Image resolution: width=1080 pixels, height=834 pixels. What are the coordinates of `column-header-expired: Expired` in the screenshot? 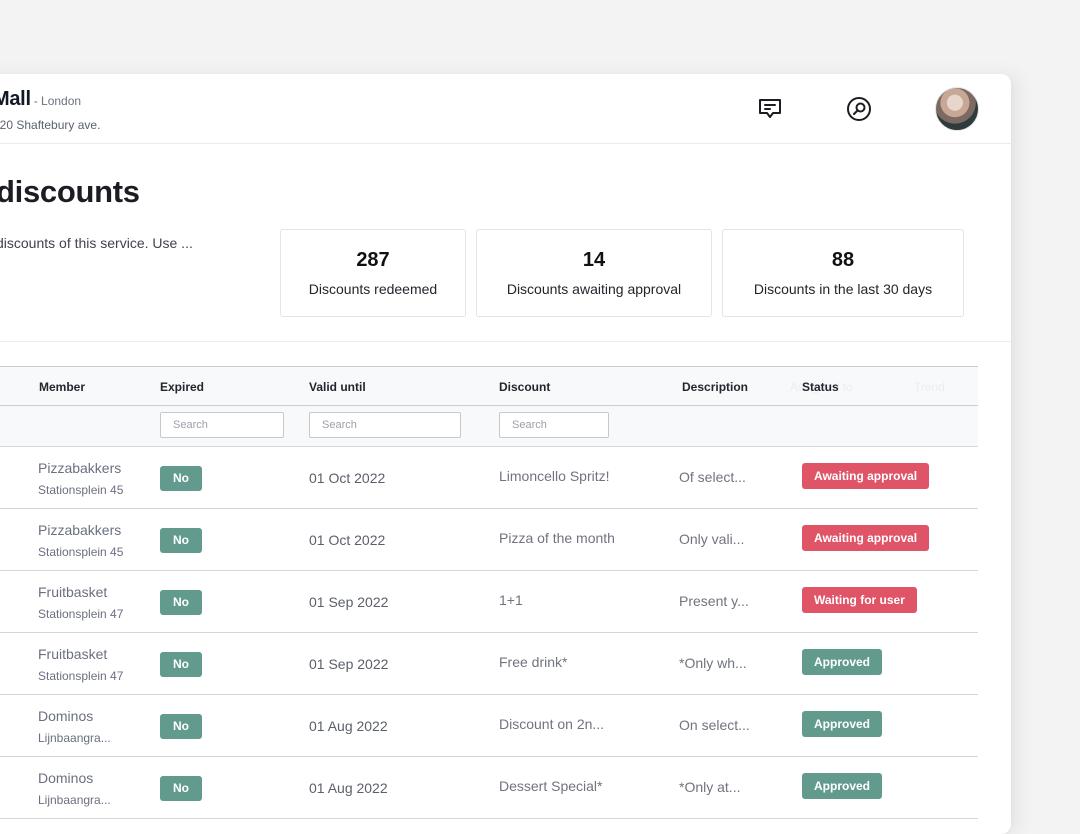 It's located at (182, 387).